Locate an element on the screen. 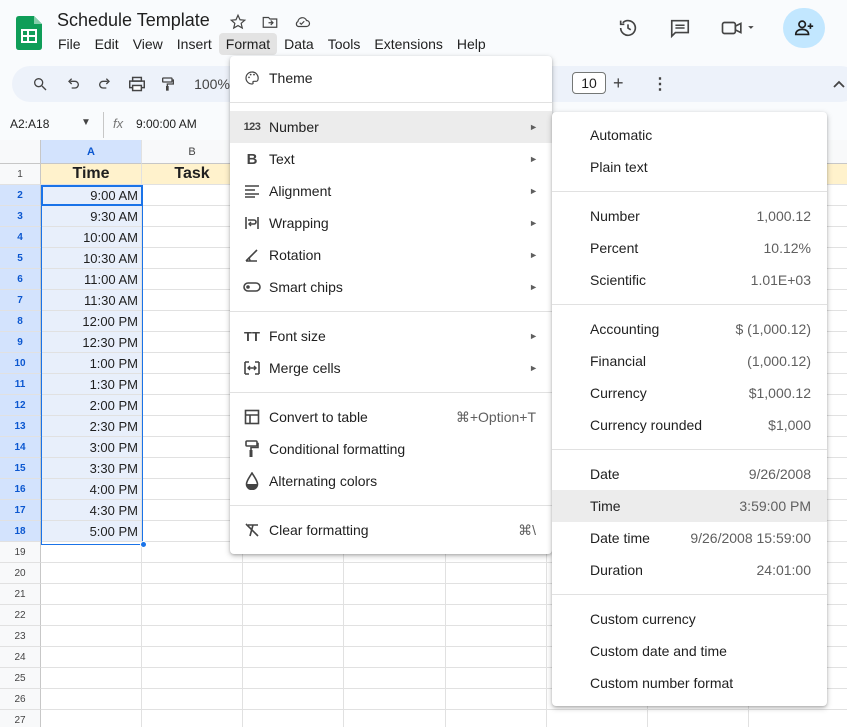  row-header: 5 is located at coordinates (20, 258).